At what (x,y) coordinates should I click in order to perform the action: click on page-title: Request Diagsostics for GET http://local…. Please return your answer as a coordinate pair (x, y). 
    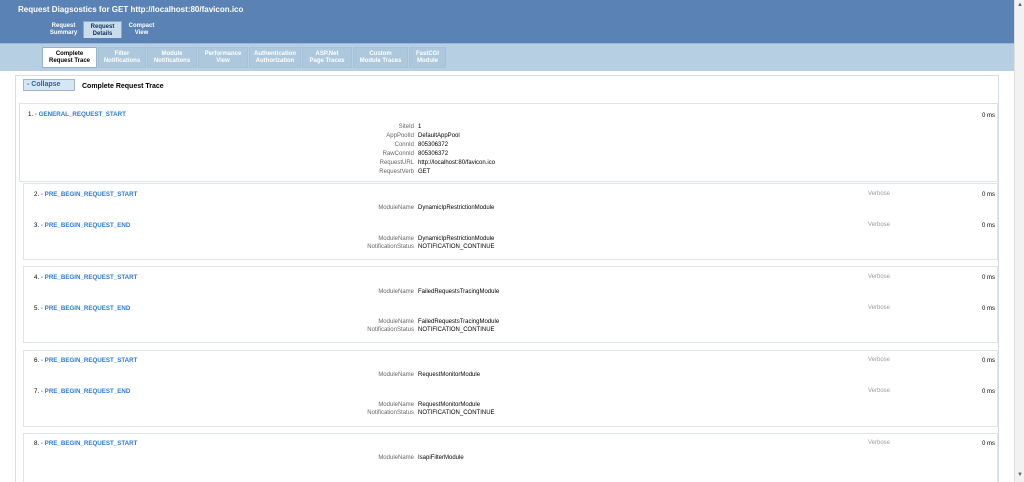
    Looking at the image, I should click on (131, 9).